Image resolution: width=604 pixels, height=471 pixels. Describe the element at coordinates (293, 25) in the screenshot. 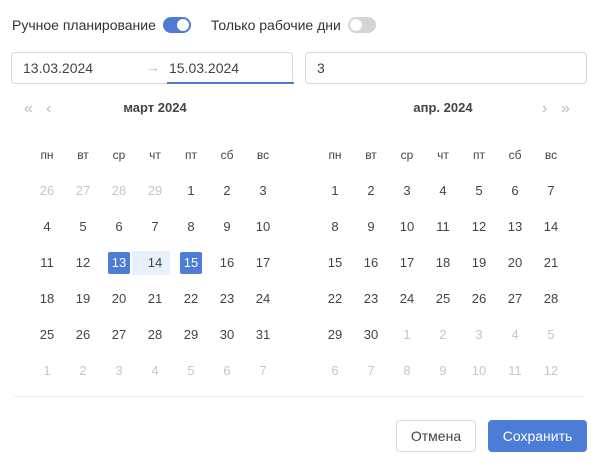

I see `workdays-only-toggle: Только рабочие дни` at that location.